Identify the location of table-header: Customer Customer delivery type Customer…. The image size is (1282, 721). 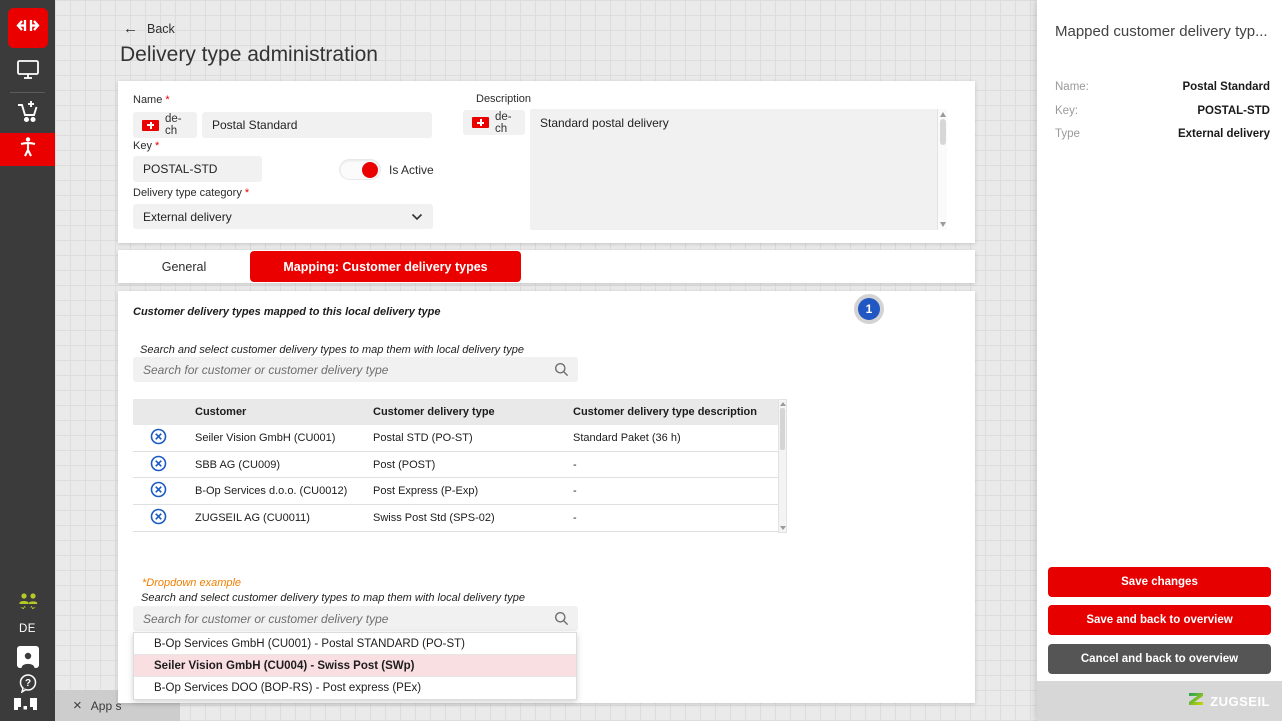
(455, 412).